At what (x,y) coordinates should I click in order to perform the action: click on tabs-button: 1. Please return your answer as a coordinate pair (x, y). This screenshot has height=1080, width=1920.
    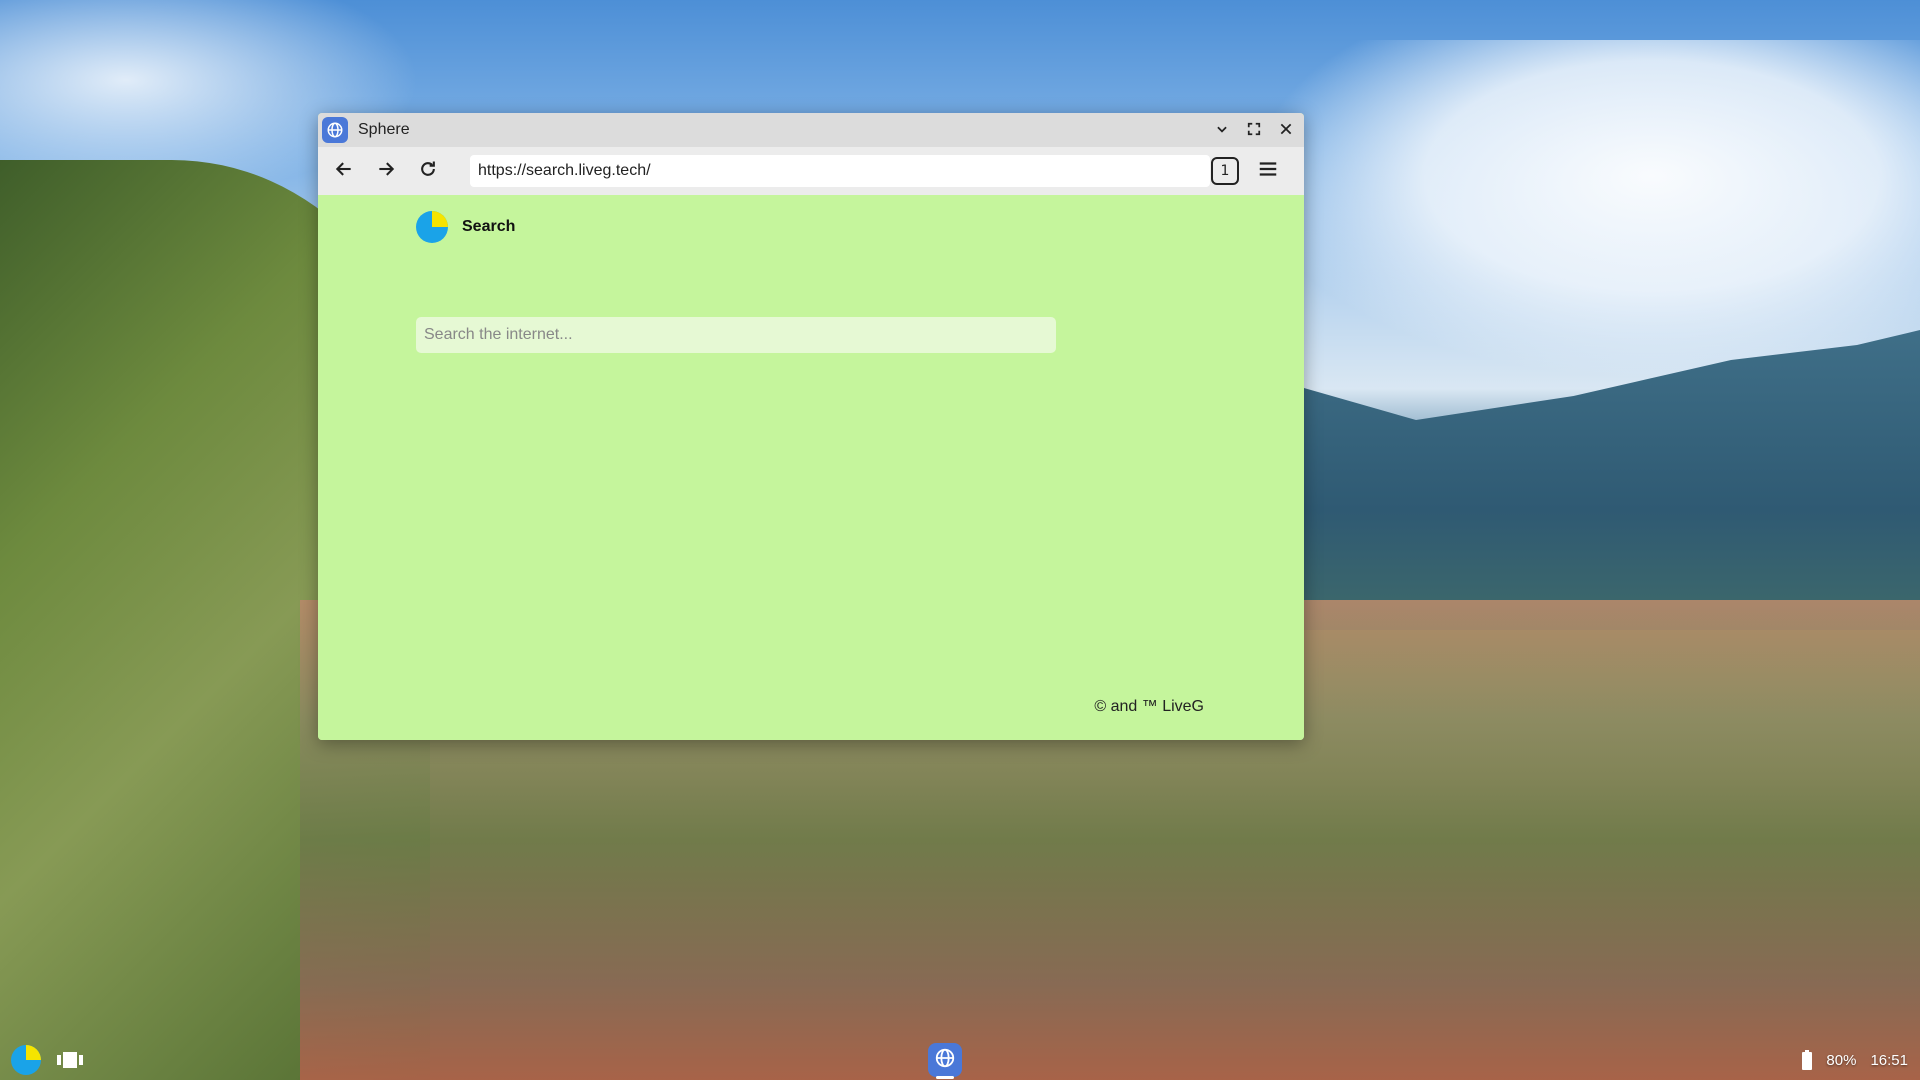
    Looking at the image, I should click on (1225, 171).